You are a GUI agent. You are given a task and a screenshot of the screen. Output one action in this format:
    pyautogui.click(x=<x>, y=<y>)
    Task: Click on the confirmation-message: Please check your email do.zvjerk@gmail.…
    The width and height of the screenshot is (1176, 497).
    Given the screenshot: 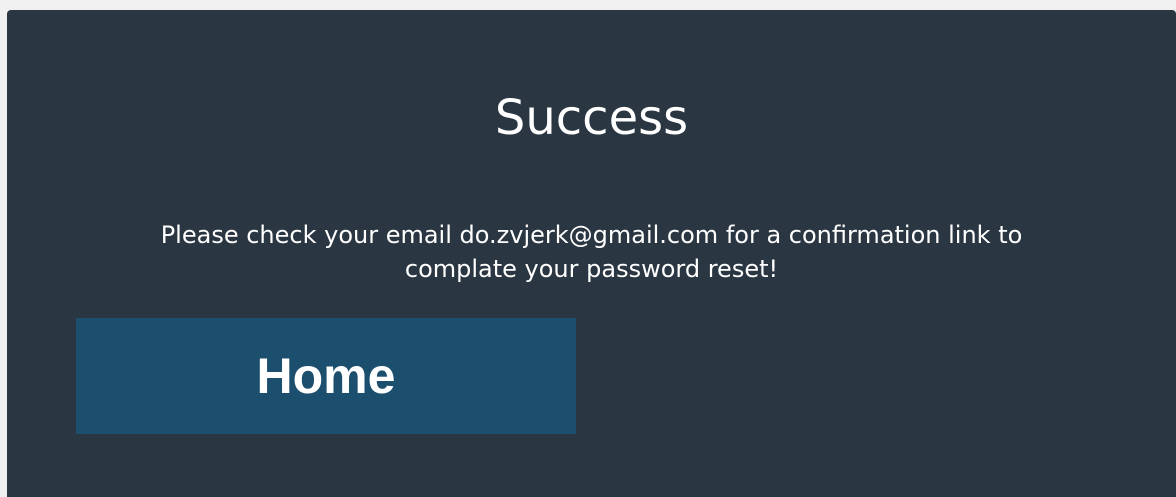 What is the action you would take?
    pyautogui.click(x=591, y=252)
    